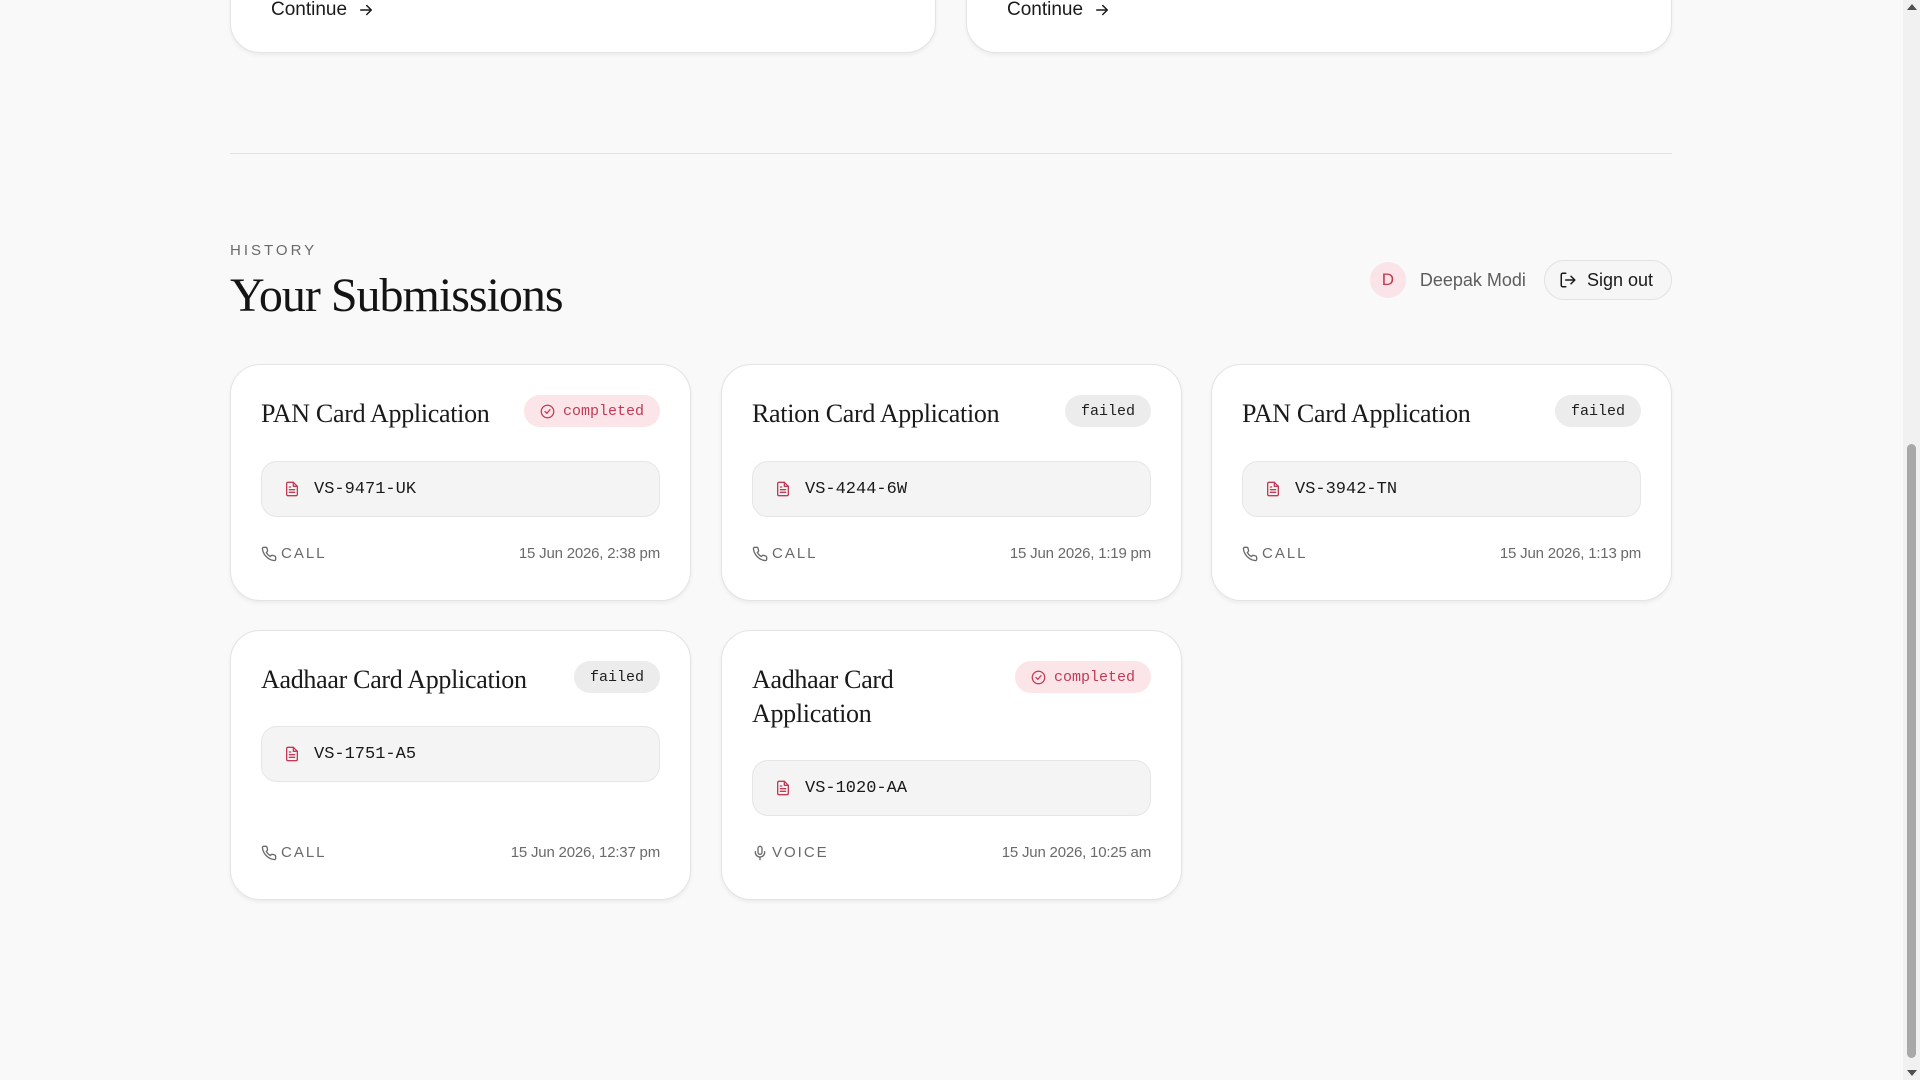  What do you see at coordinates (1912, 1073) in the screenshot?
I see `scroll-down-arrow` at bounding box center [1912, 1073].